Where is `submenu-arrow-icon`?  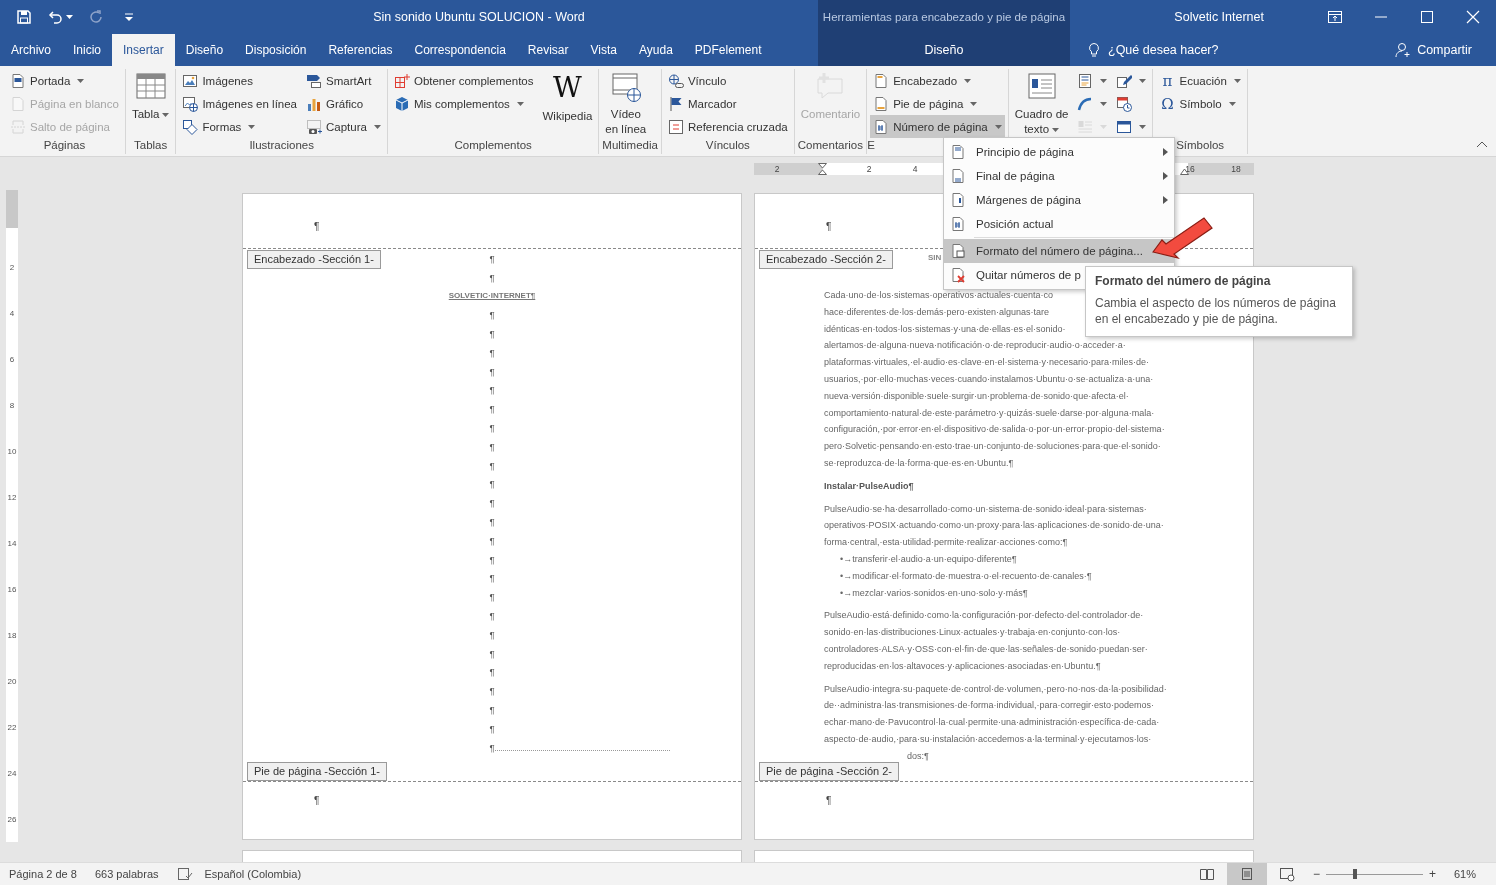
submenu-arrow-icon is located at coordinates (1165, 176).